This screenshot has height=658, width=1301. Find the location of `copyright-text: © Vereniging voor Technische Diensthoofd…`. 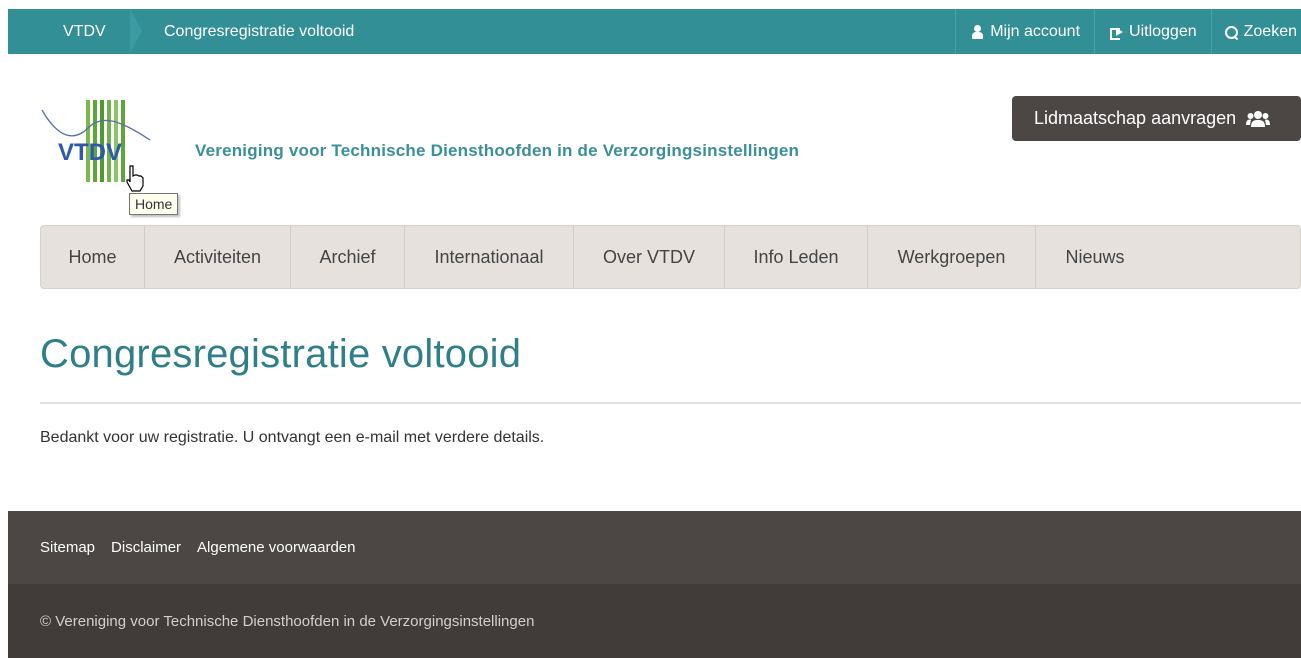

copyright-text: © Vereniging voor Technische Diensthoofd… is located at coordinates (287, 621).